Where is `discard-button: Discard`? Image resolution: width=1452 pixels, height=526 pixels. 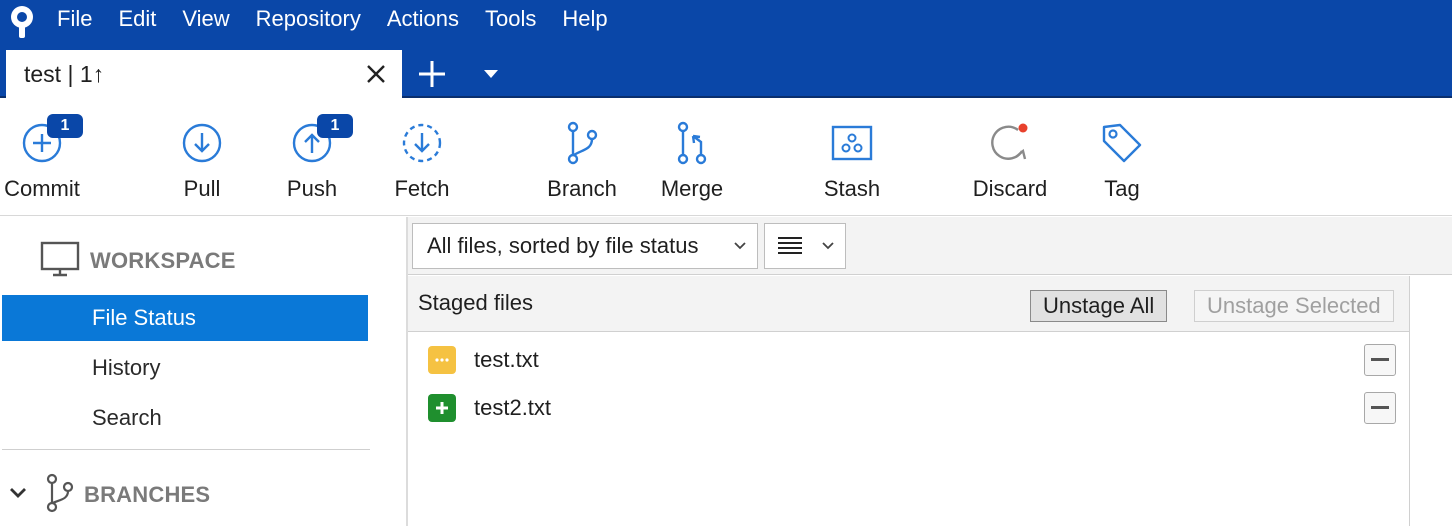 discard-button: Discard is located at coordinates (1010, 157).